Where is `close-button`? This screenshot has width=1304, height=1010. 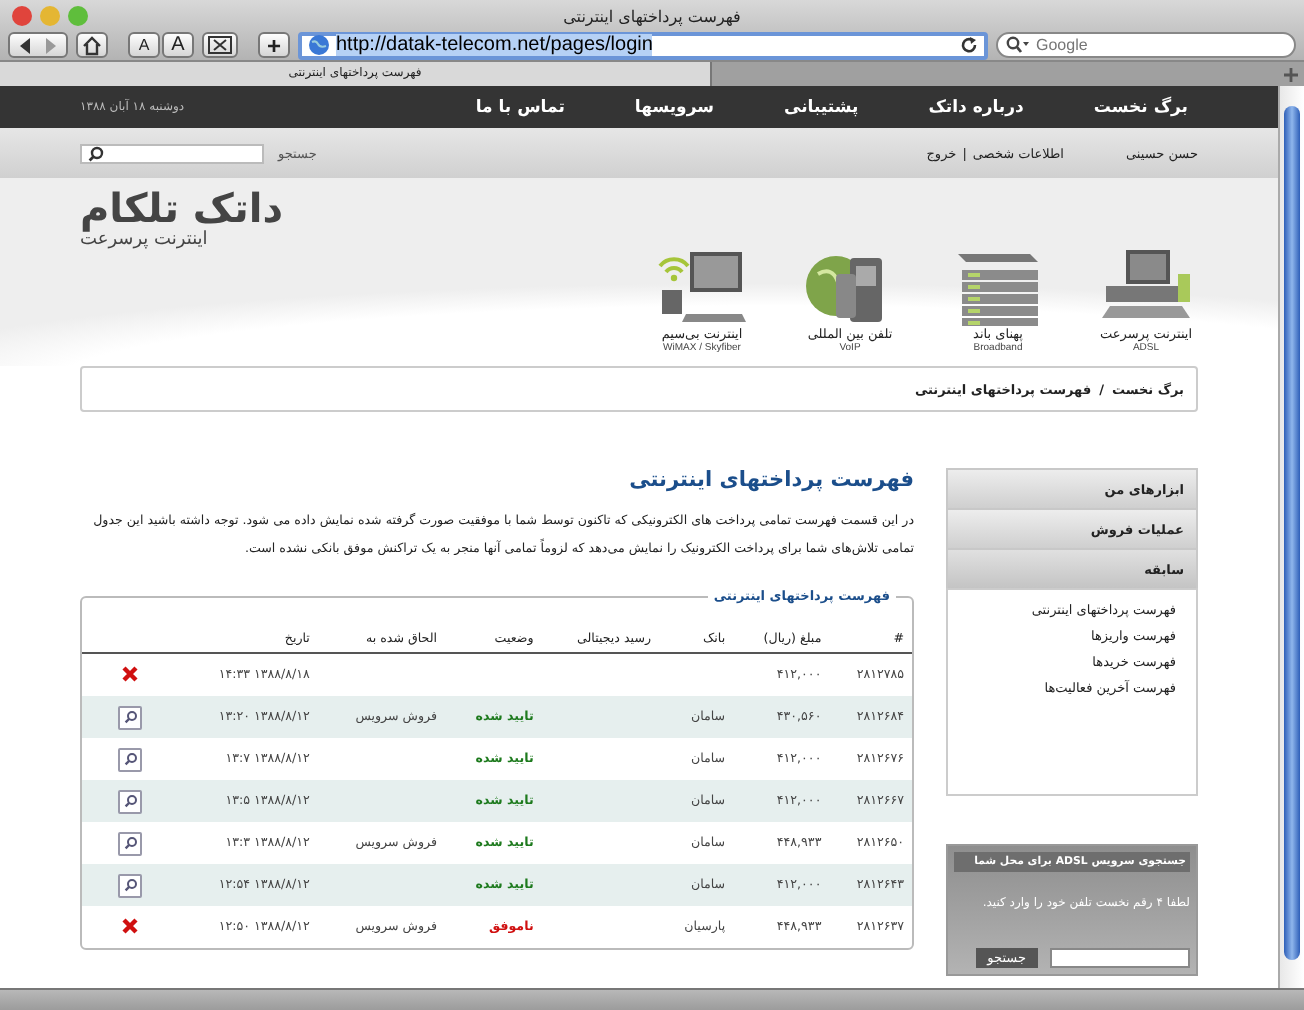 close-button is located at coordinates (22, 16).